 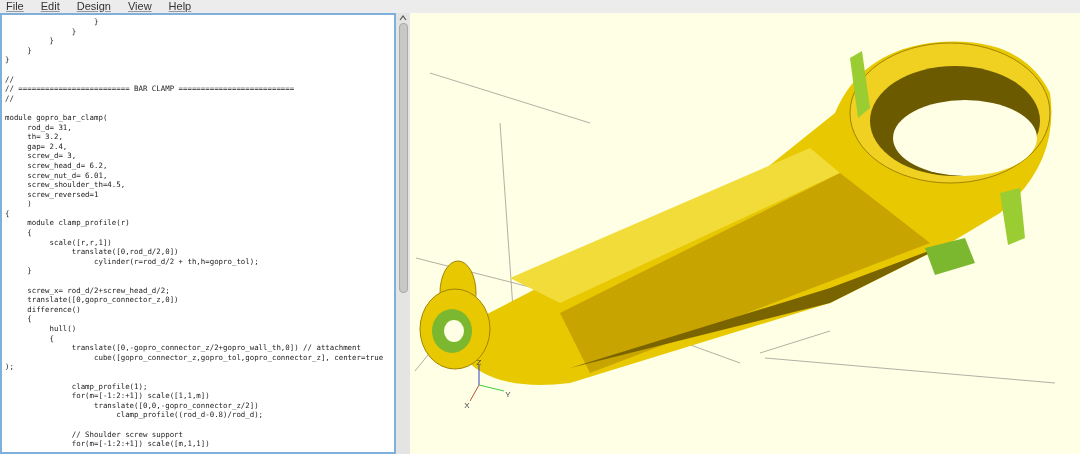 I want to click on menu-item: View, so click(x=139, y=6).